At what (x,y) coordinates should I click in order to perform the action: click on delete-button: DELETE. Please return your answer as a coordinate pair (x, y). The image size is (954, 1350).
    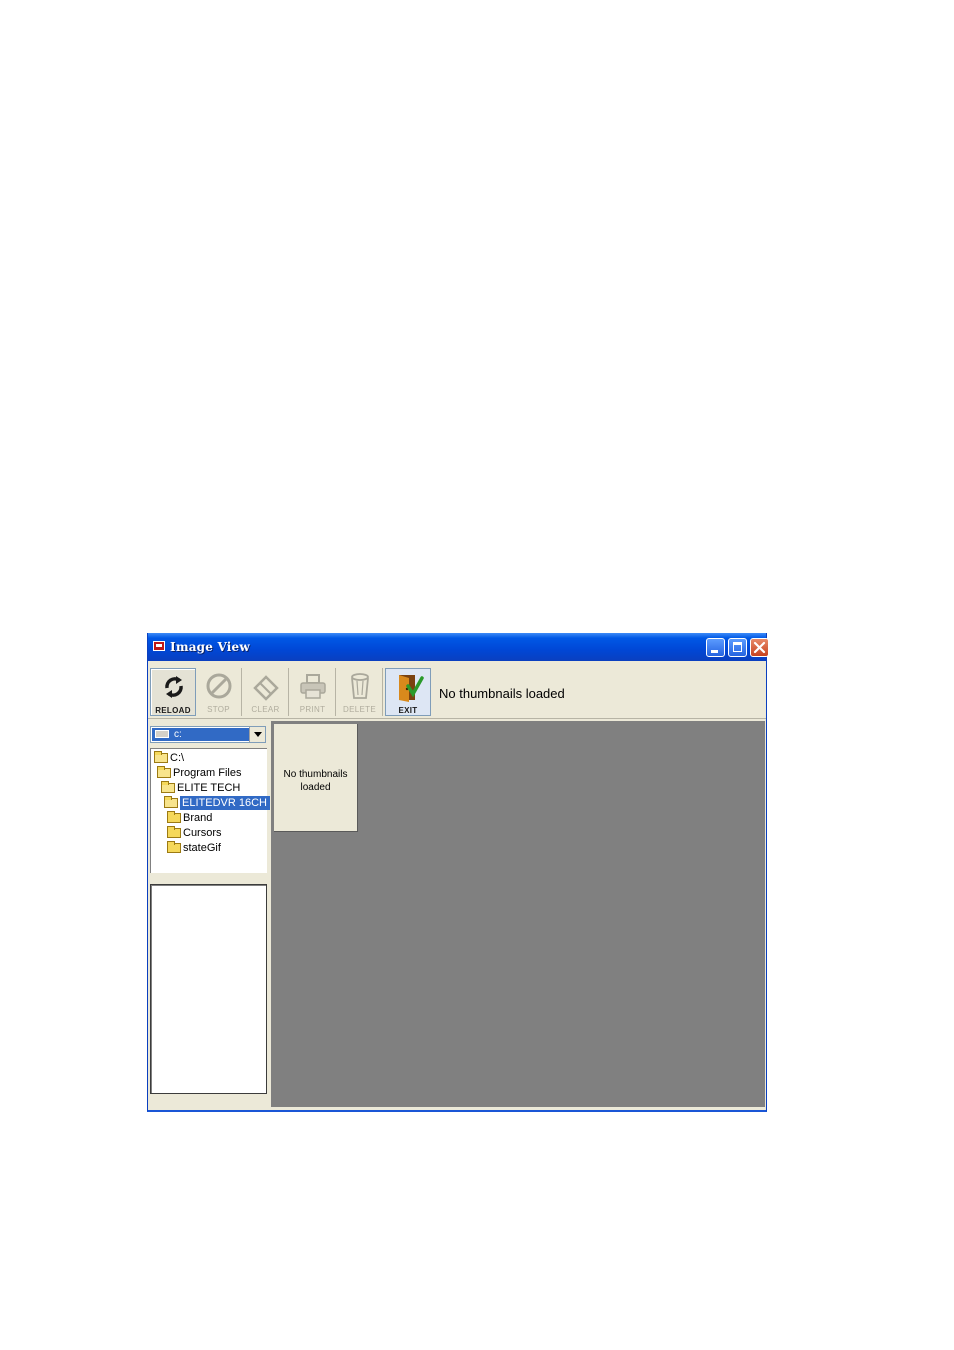
    Looking at the image, I should click on (360, 692).